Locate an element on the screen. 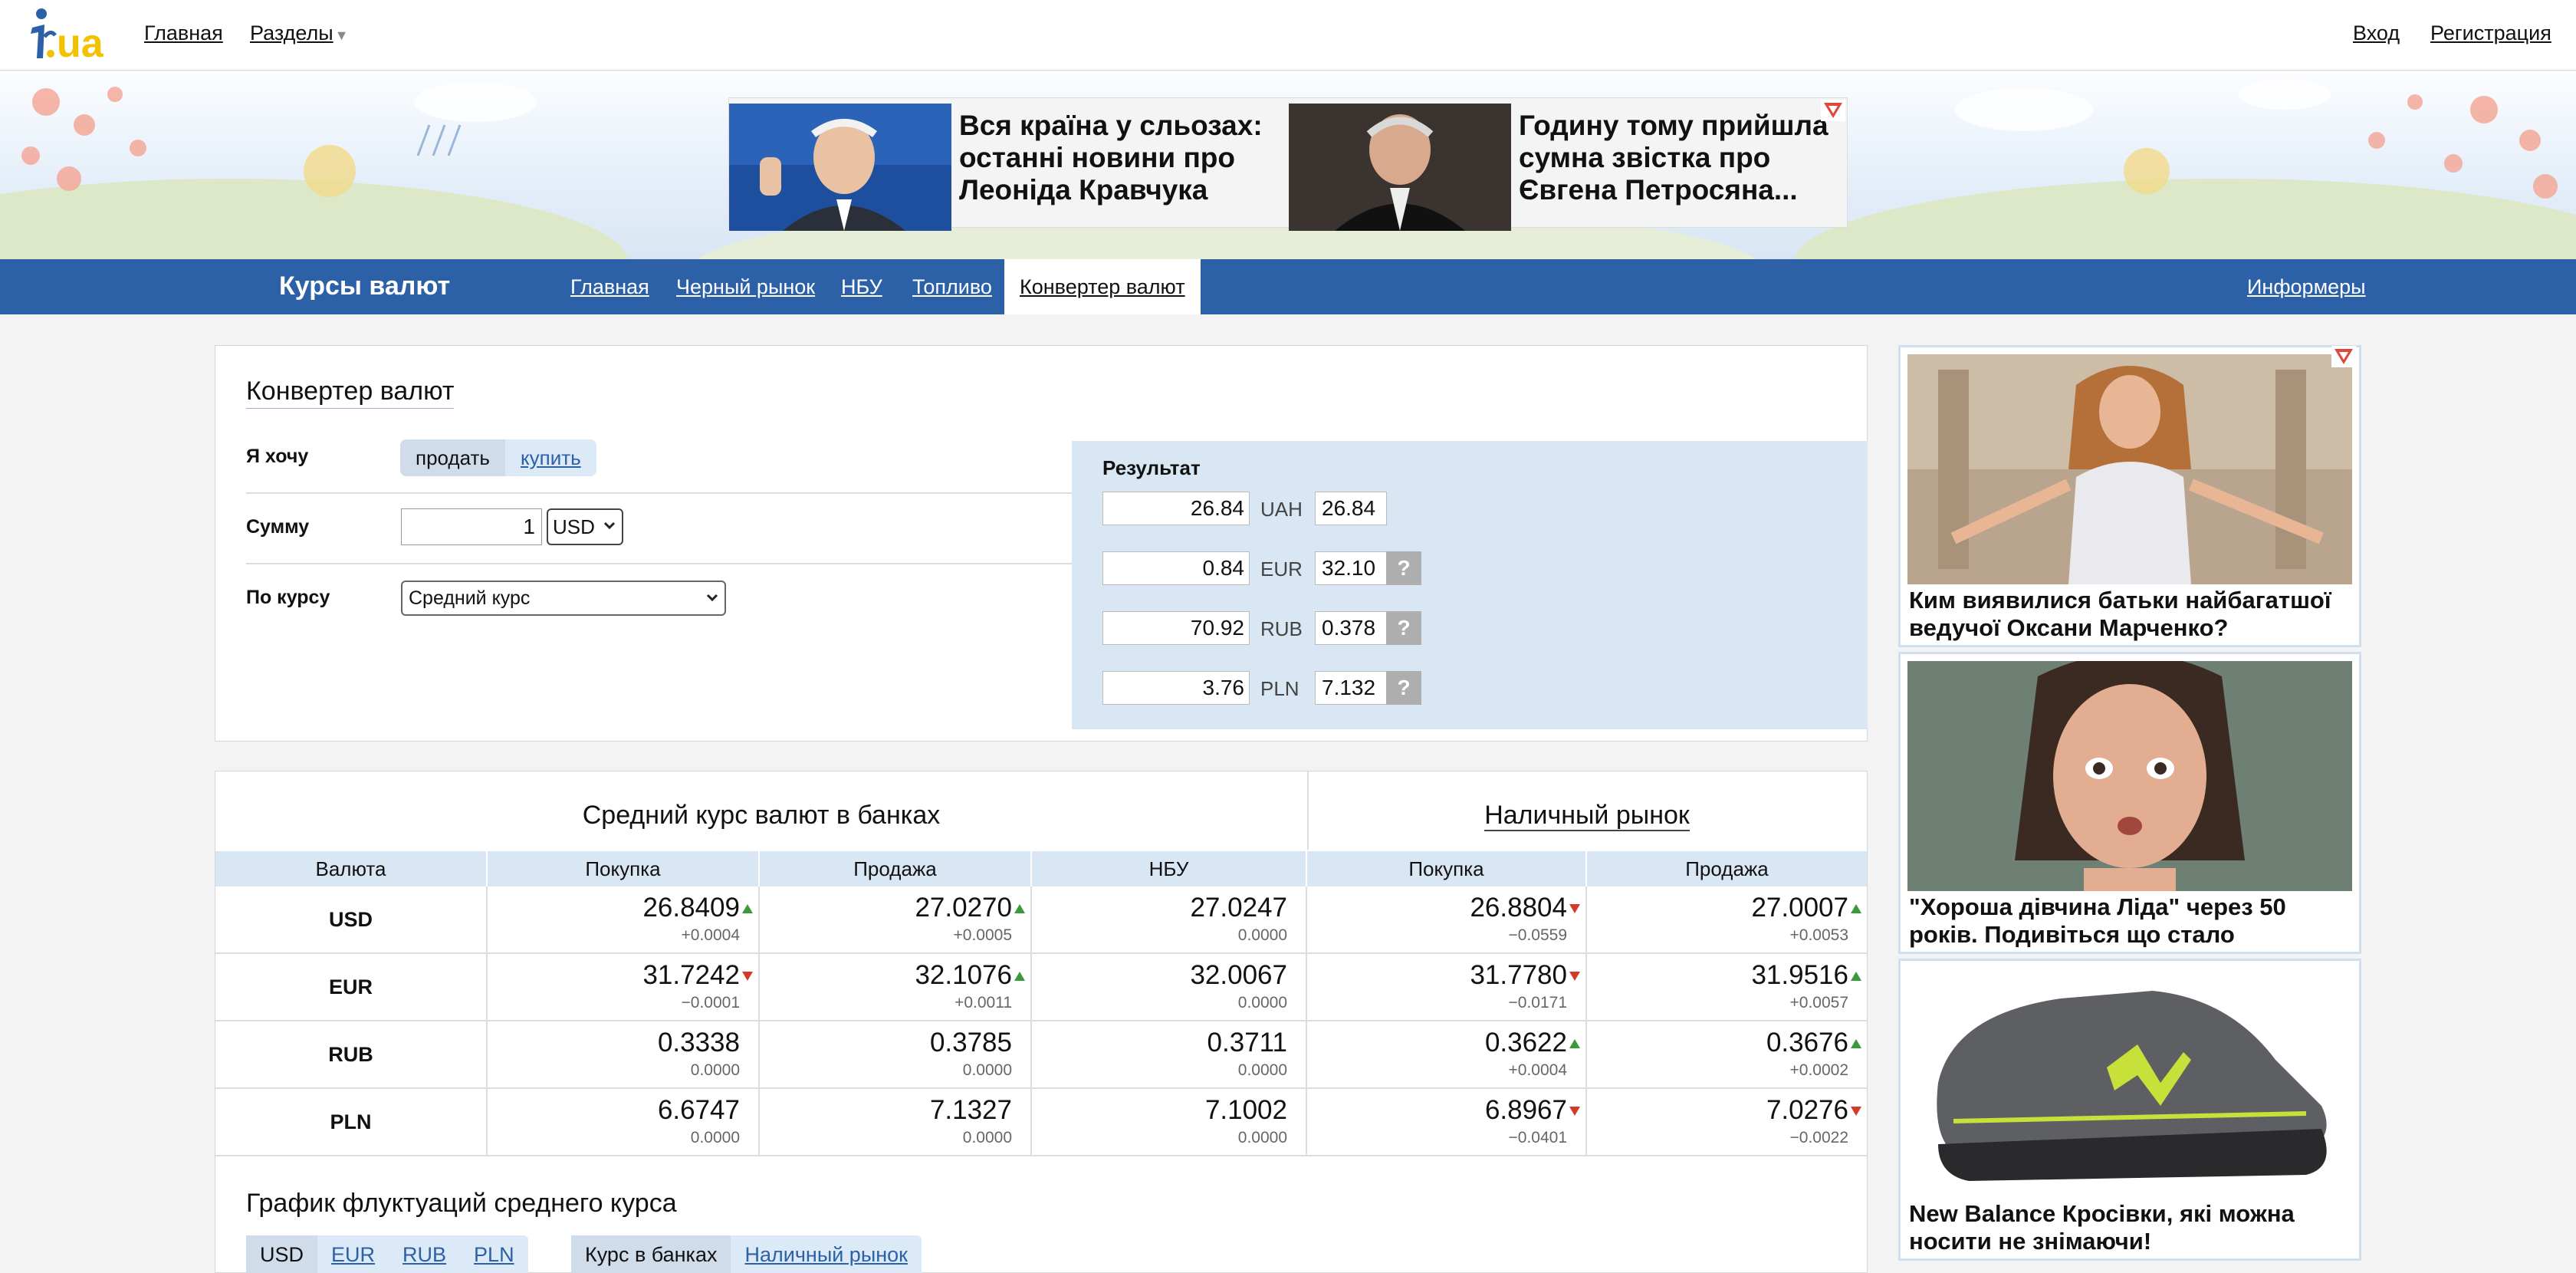 The height and width of the screenshot is (1273, 2576). tab-usd: USD is located at coordinates (282, 1254).